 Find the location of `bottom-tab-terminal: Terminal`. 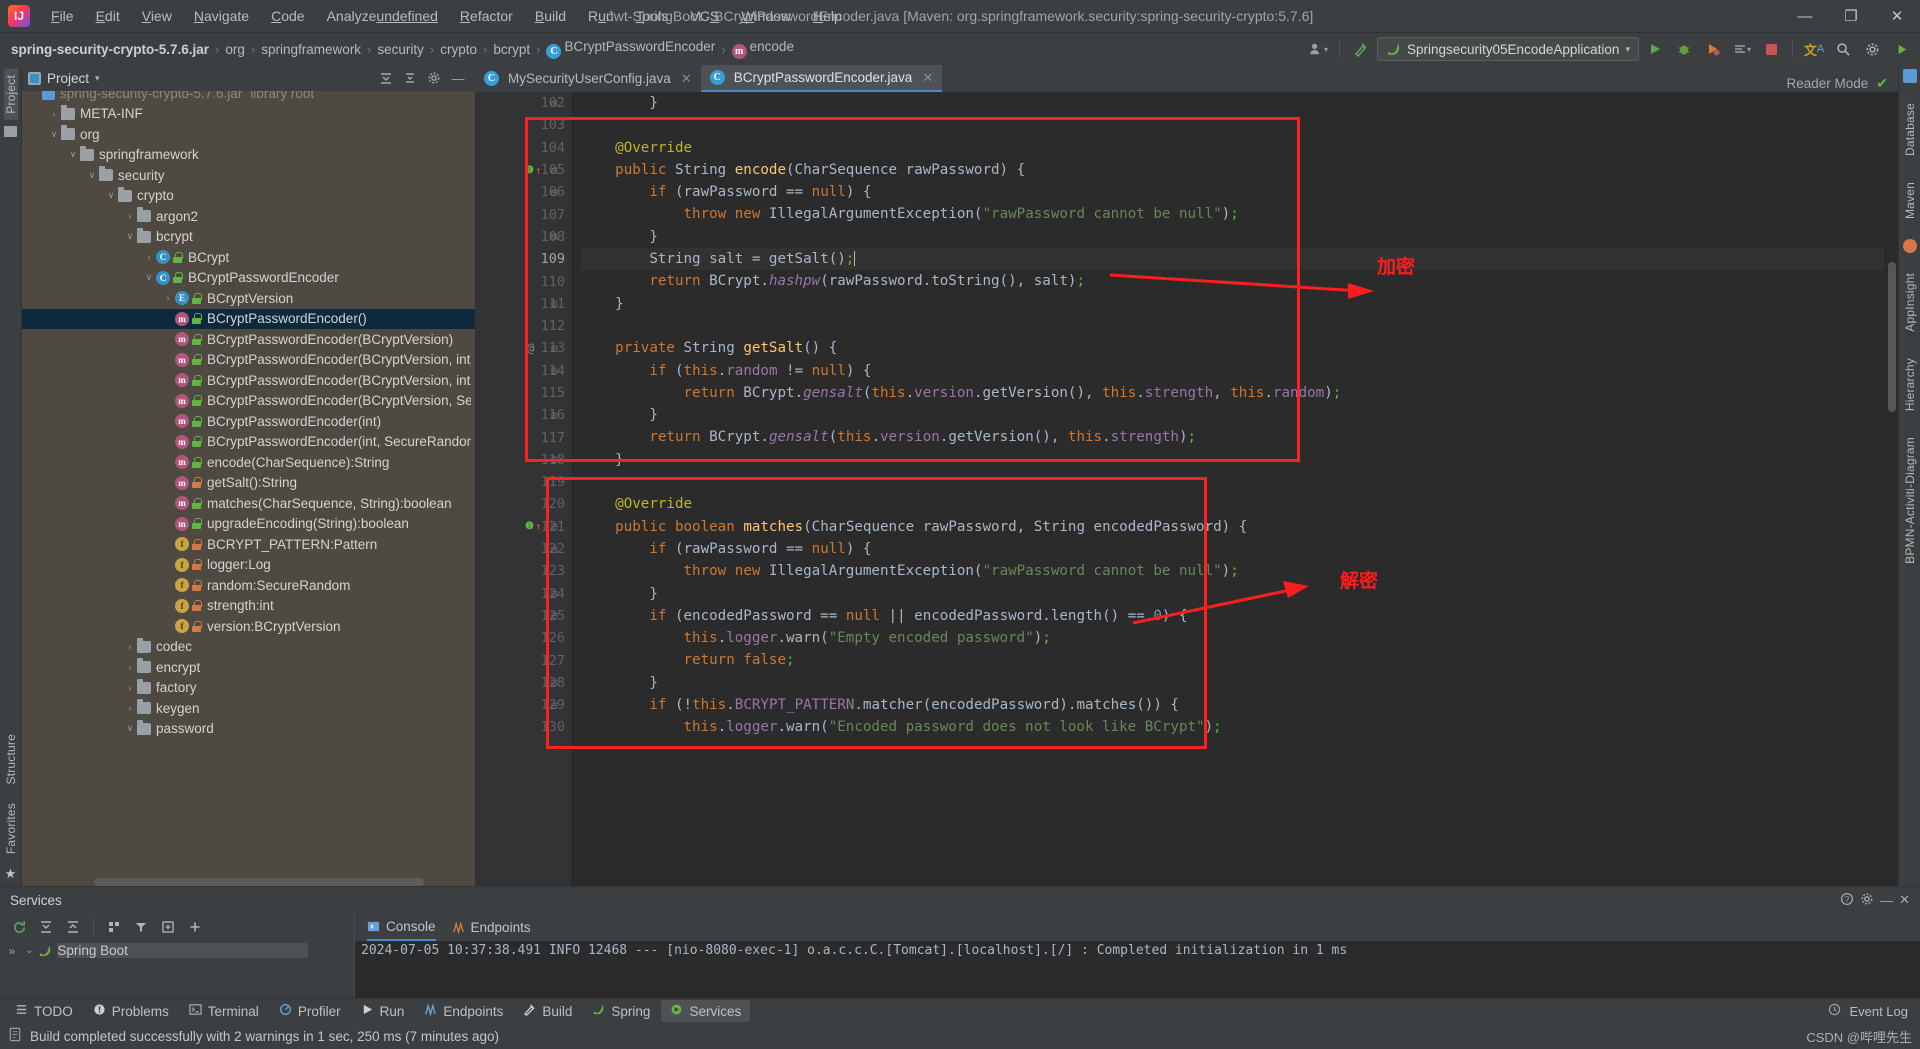

bottom-tab-terminal: Terminal is located at coordinates (224, 1011).